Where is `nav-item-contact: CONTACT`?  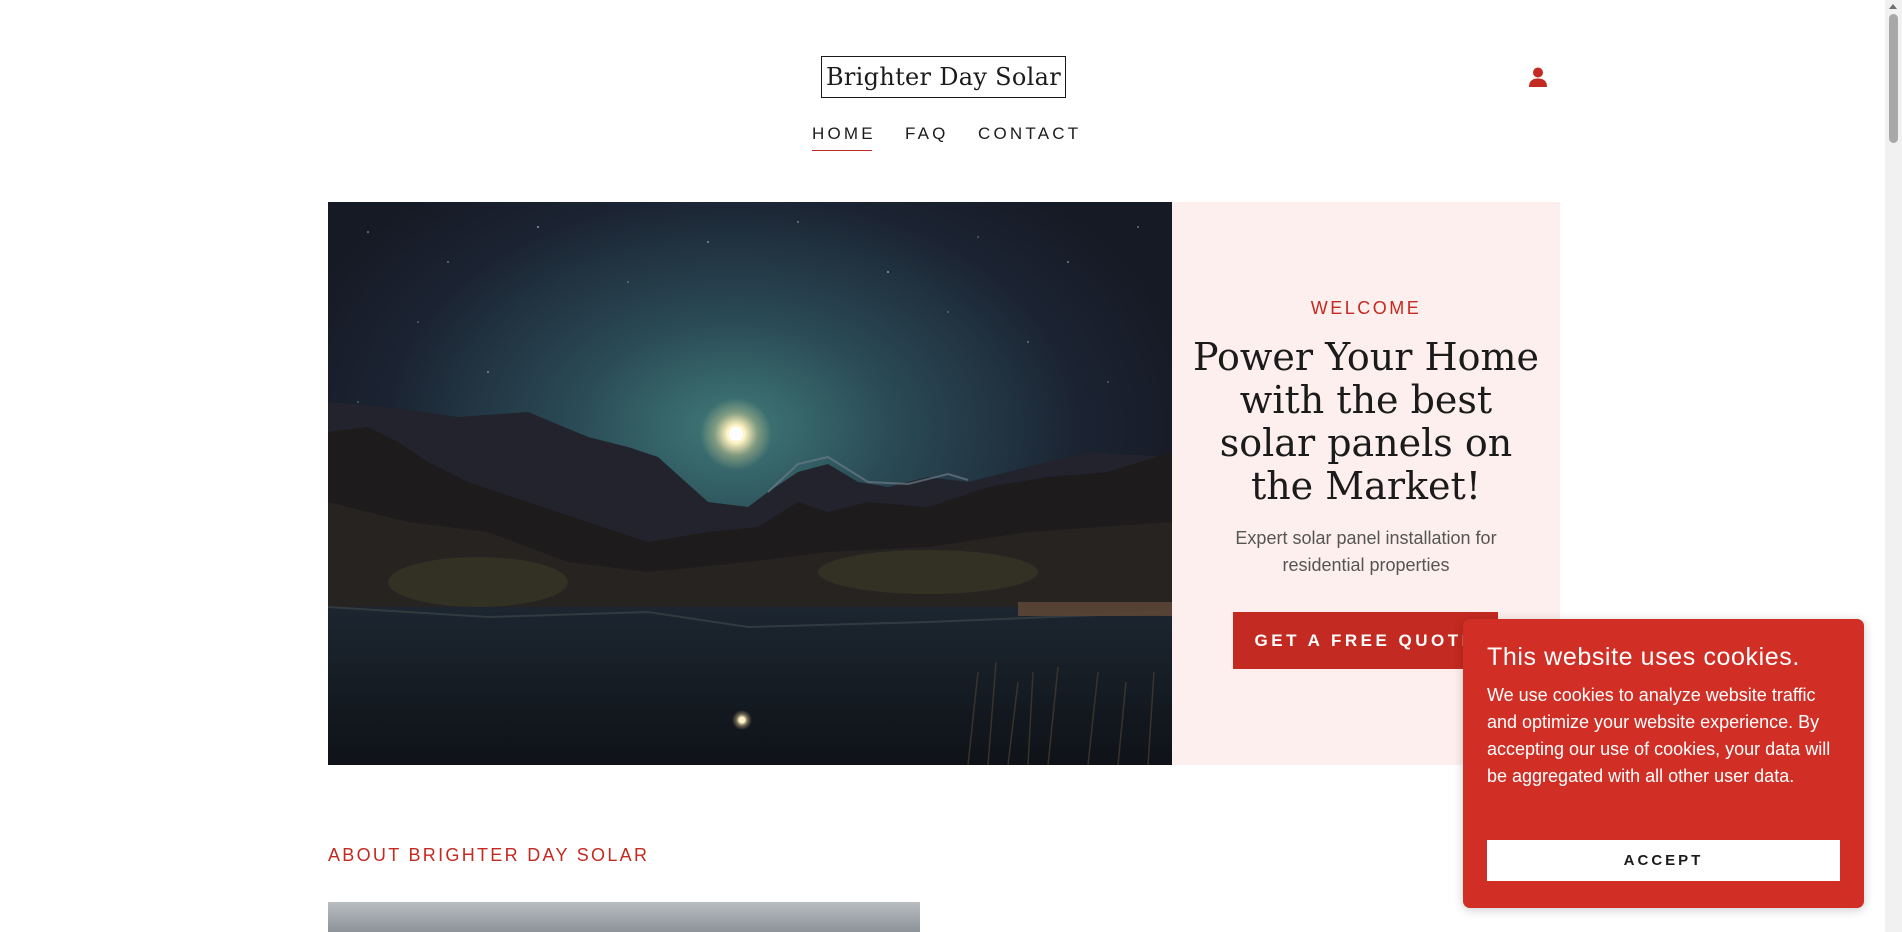 nav-item-contact: CONTACT is located at coordinates (1029, 134).